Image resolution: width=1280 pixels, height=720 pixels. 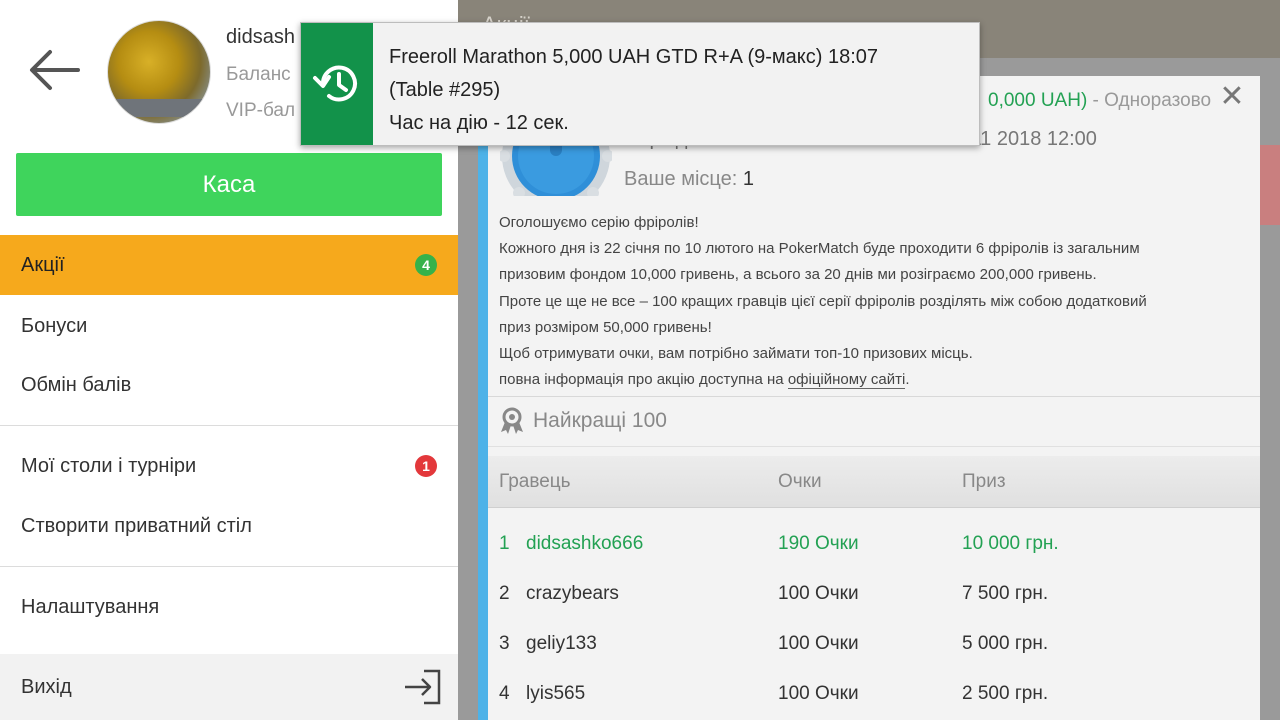 I want to click on your-place-label: Ваше місце:, so click(x=683, y=179).